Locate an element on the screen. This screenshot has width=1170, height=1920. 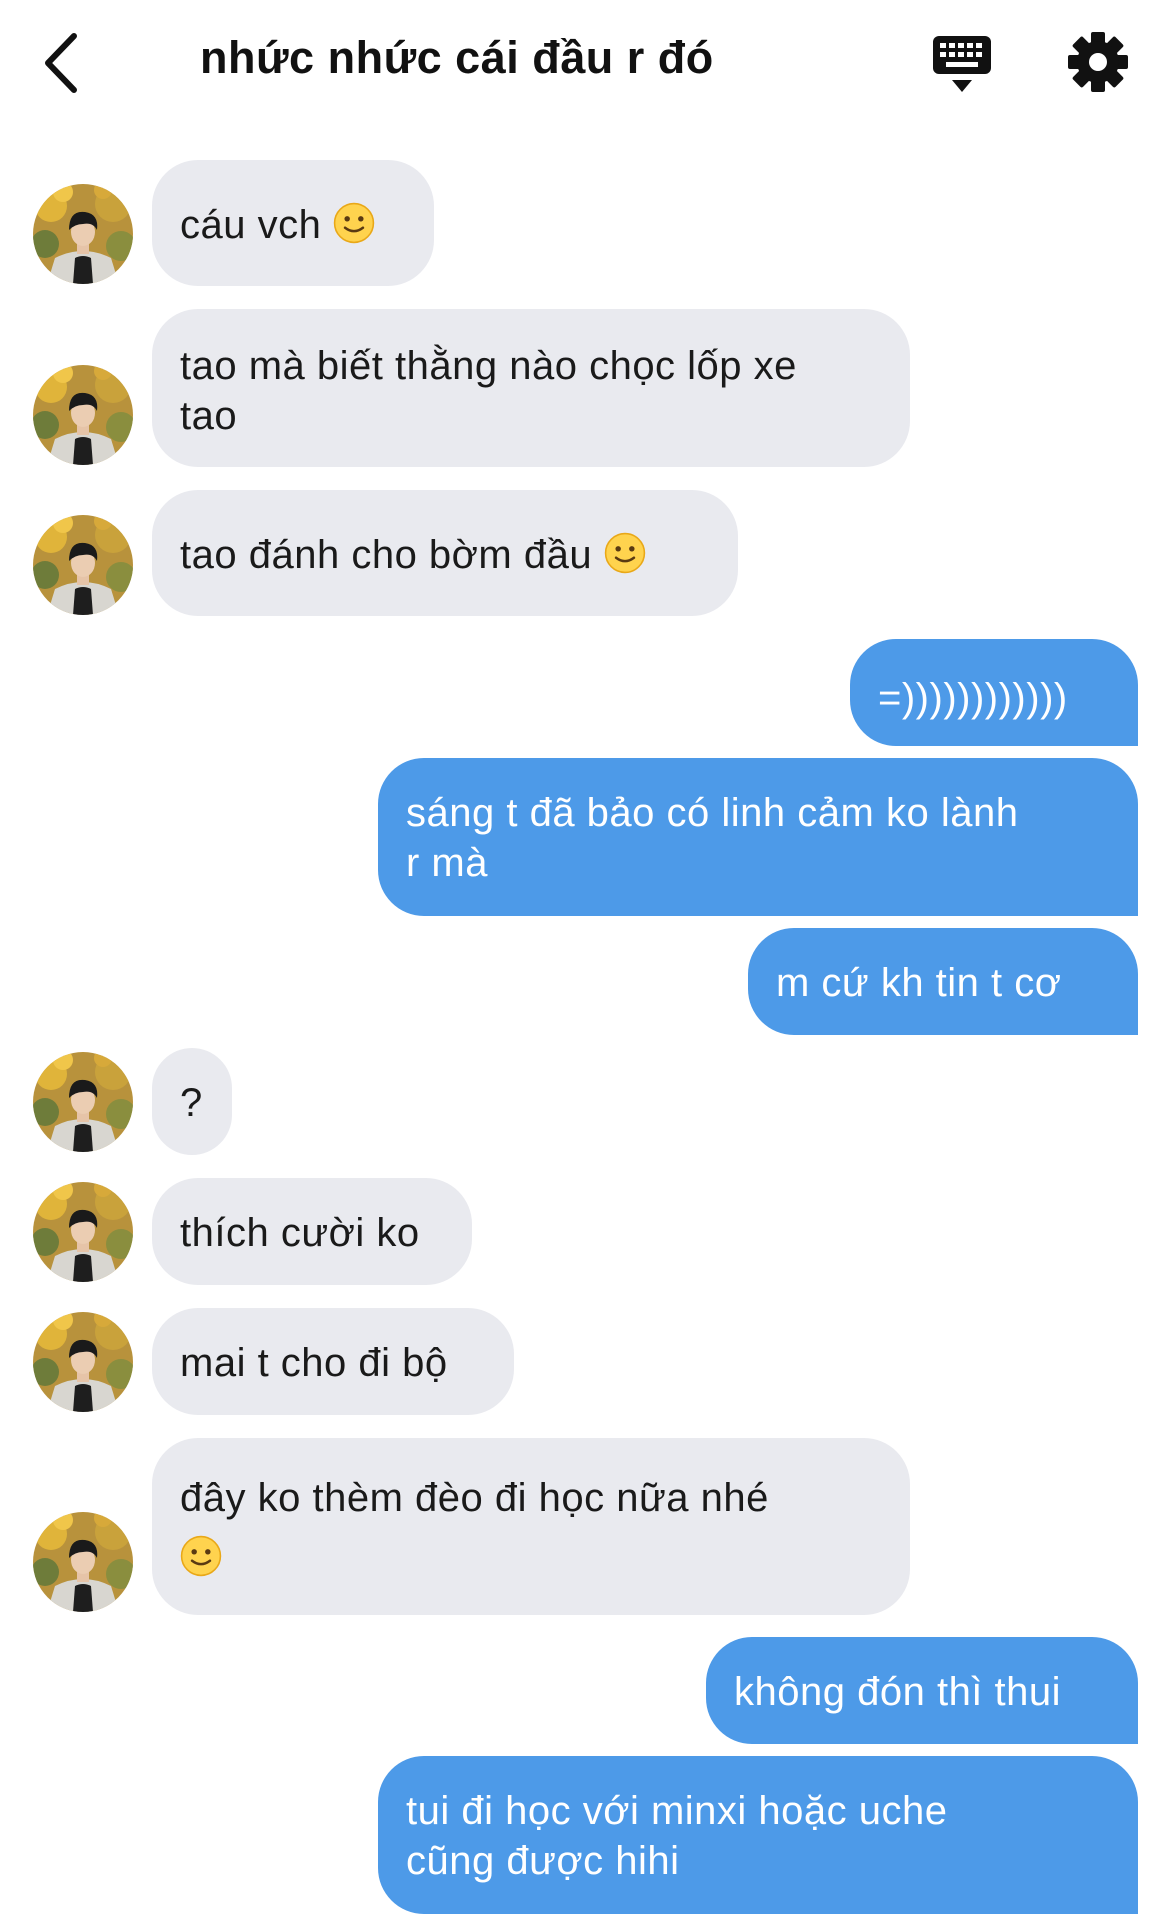
message-bubble-outgoing: sáng t đã bảo có linh cảm ko lành r mà is located at coordinates (758, 837).